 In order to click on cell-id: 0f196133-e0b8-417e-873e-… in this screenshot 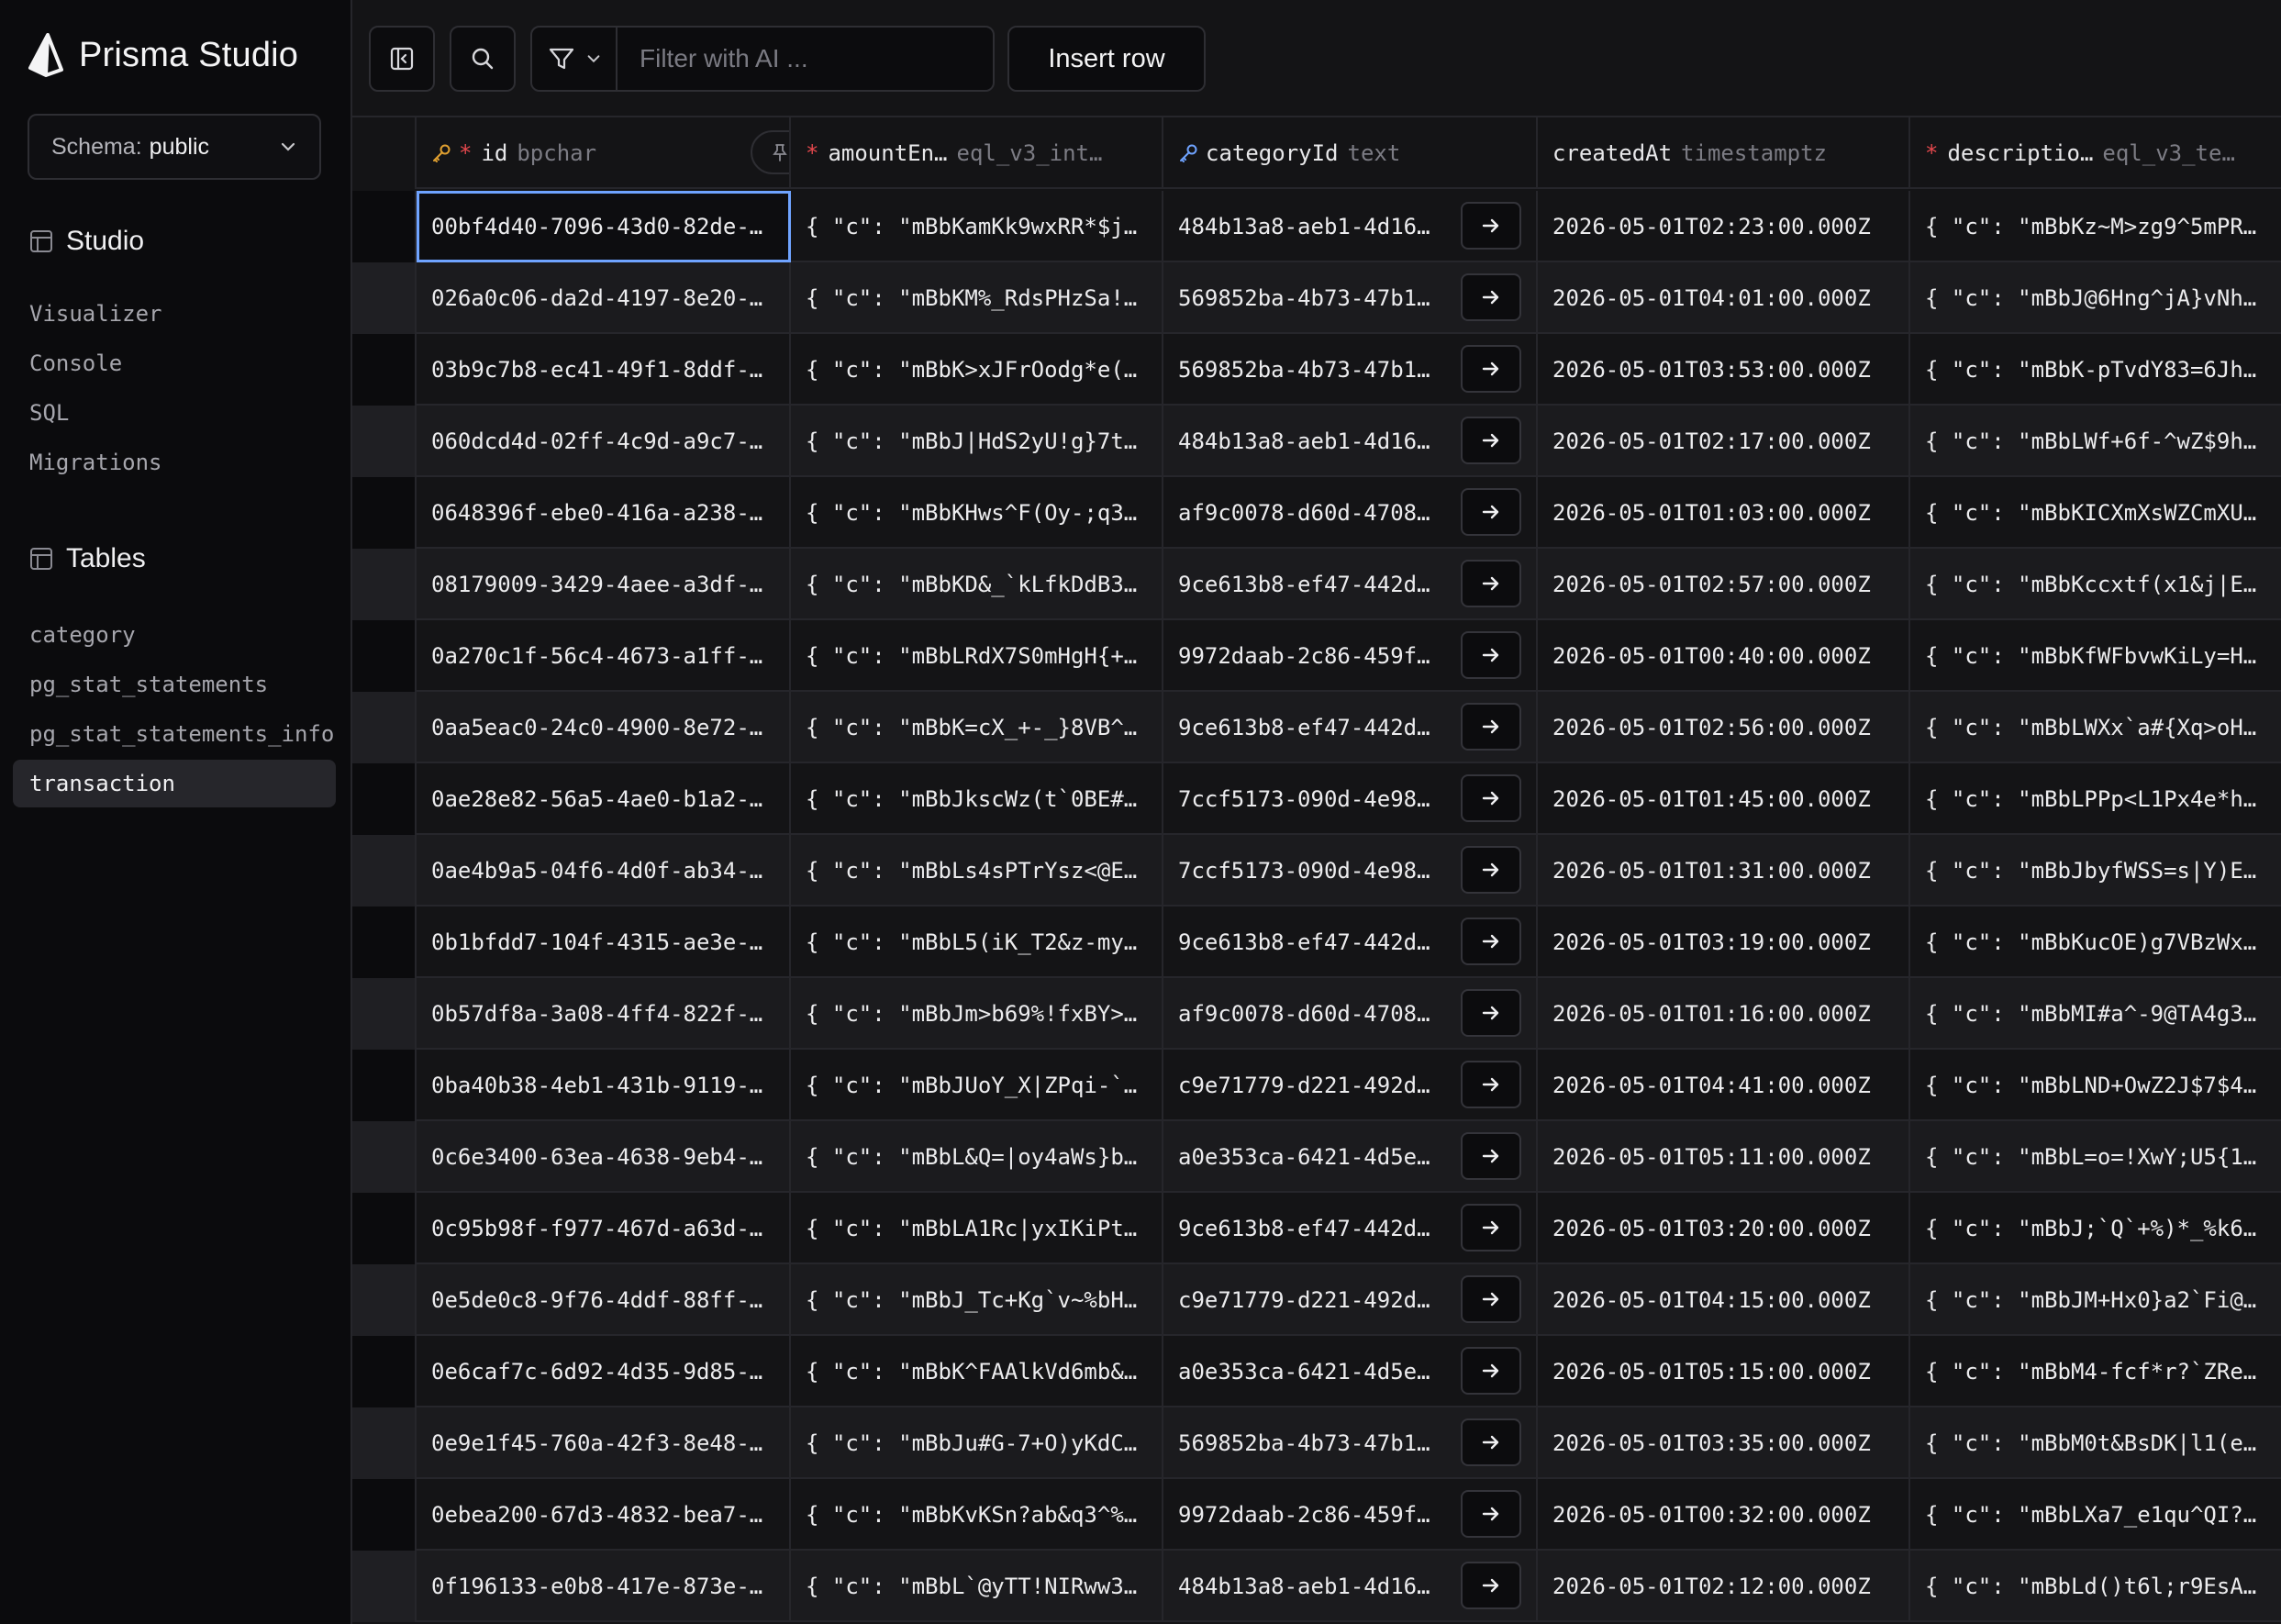, I will do `click(604, 1586)`.